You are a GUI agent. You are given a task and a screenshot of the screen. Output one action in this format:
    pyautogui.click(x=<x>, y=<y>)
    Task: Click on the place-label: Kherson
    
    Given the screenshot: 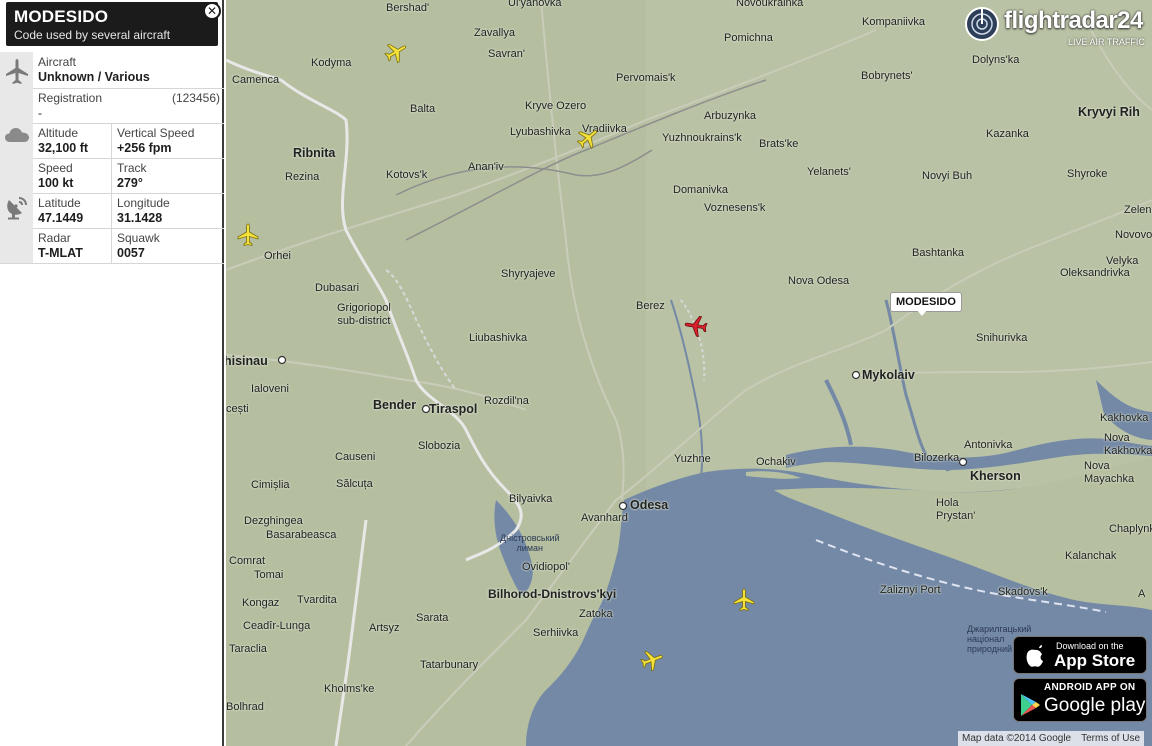 What is the action you would take?
    pyautogui.click(x=995, y=476)
    